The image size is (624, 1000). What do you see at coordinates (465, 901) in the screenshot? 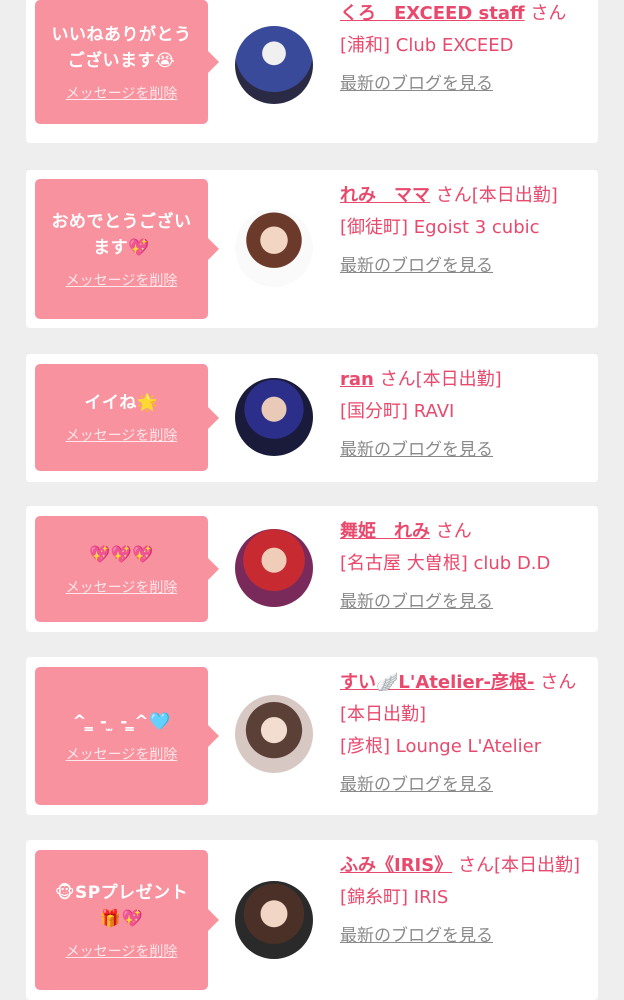
I see `cast-info: ふみ《IRIS》 さん[本日出勤] [錦糸町] IRIS 最新のブログを見る` at bounding box center [465, 901].